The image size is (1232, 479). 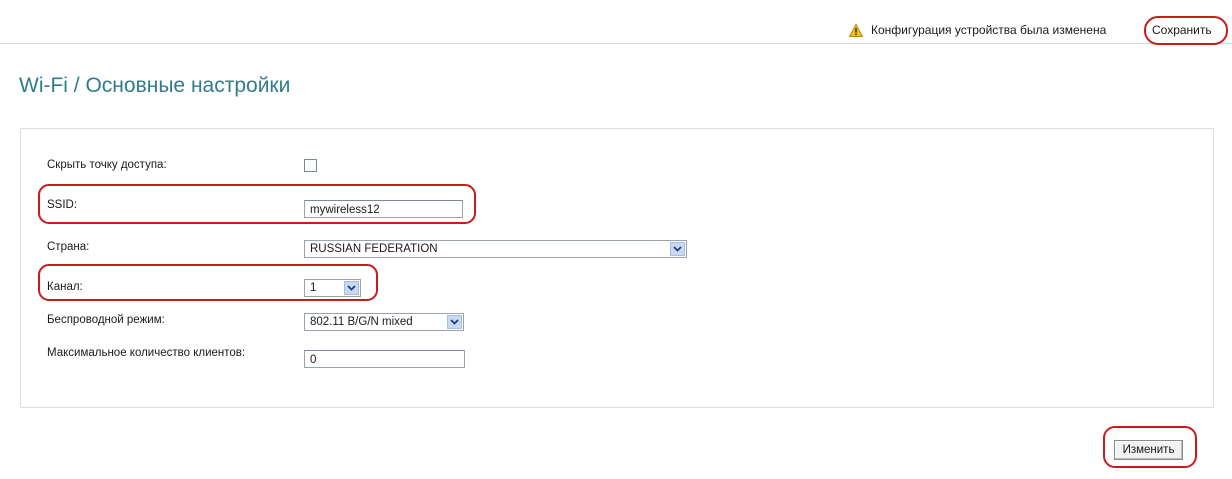 I want to click on config-changed-notice: Конфигурация устройства была изменена, so click(x=977, y=30).